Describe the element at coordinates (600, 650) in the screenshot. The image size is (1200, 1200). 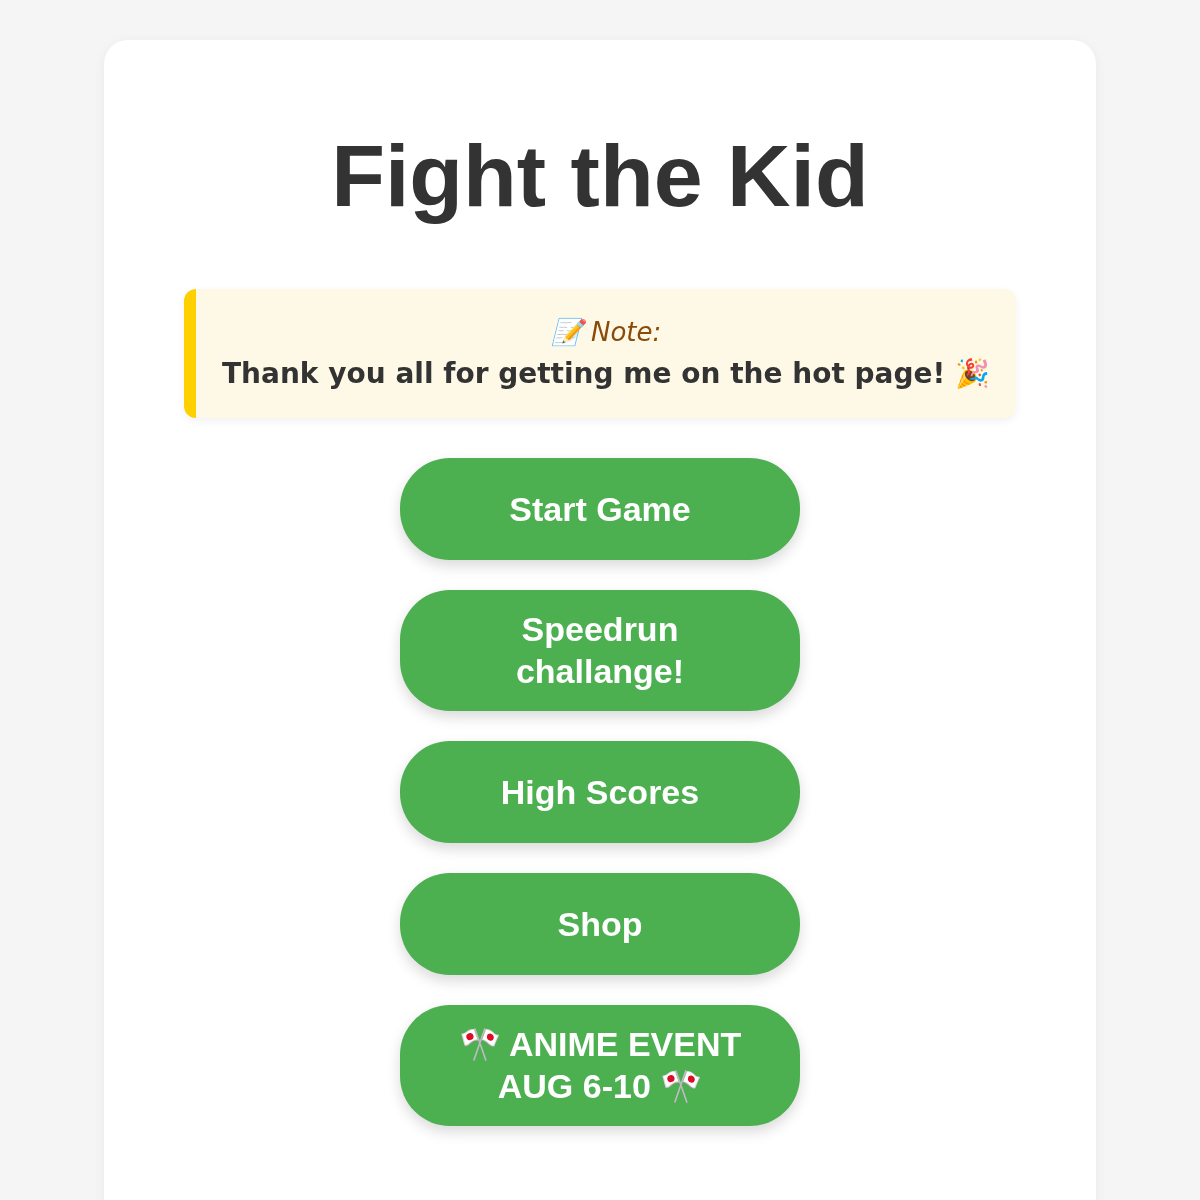
I see `menu-button: Speedrun challange!` at that location.